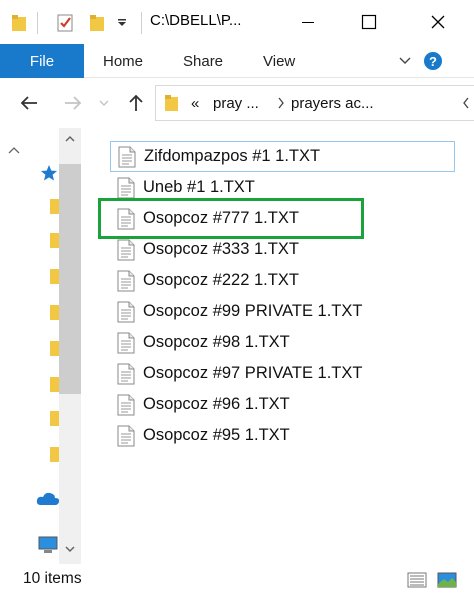 This screenshot has height=596, width=474. What do you see at coordinates (216, 404) in the screenshot?
I see `file-name: Osopcoz #96 1.TXT` at bounding box center [216, 404].